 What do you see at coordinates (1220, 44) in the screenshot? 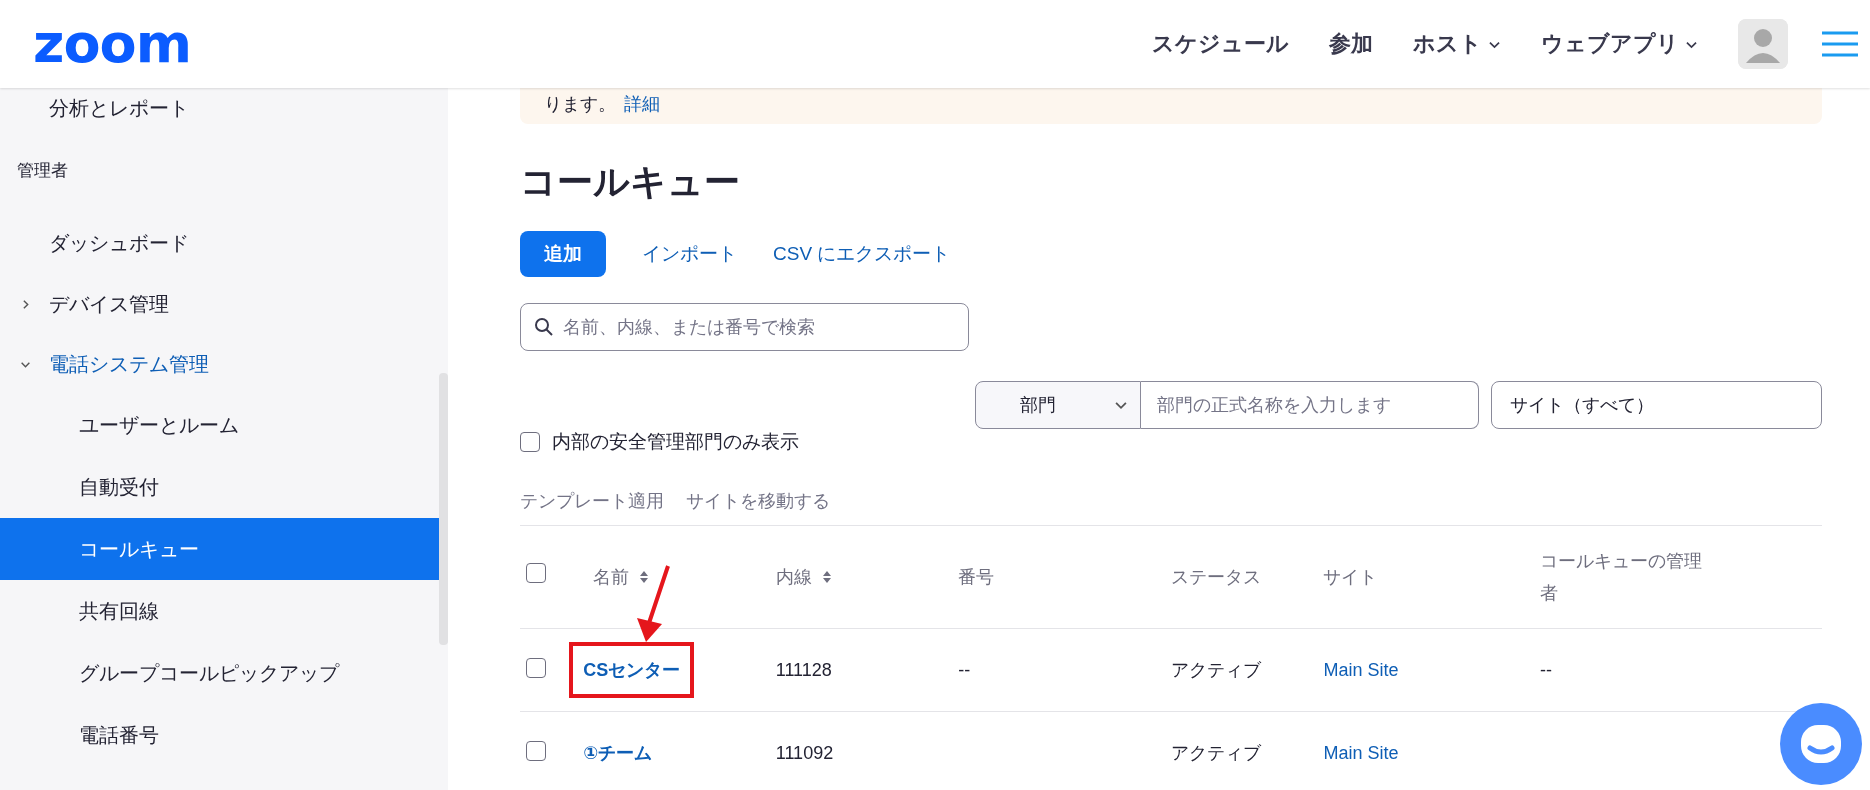
I see `nav-link: スケジュール` at bounding box center [1220, 44].